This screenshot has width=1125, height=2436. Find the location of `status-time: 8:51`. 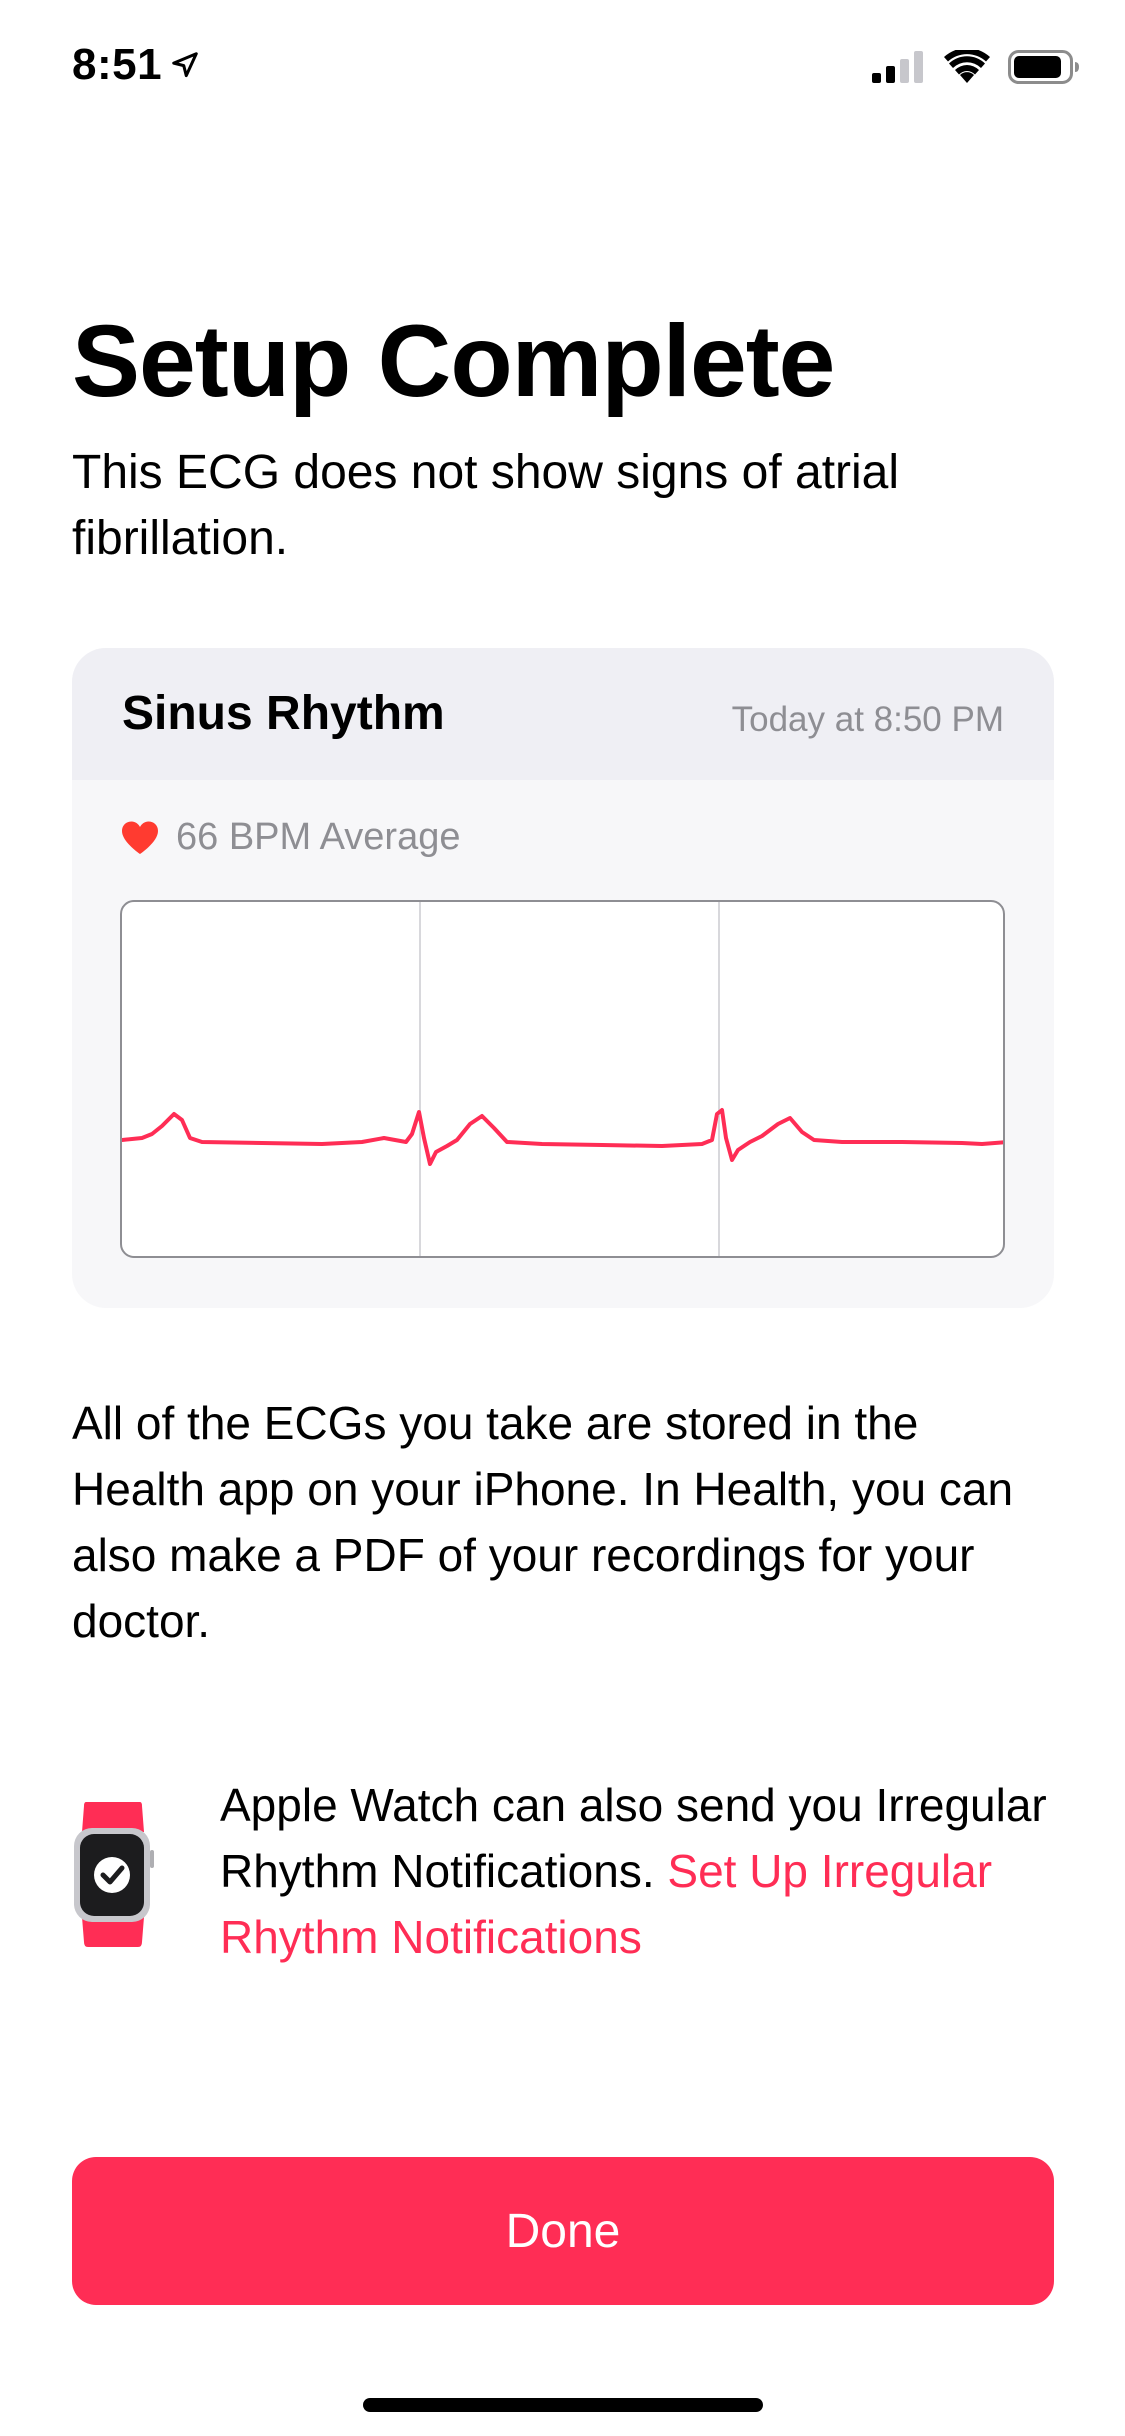

status-time: 8:51 is located at coordinates (136, 65).